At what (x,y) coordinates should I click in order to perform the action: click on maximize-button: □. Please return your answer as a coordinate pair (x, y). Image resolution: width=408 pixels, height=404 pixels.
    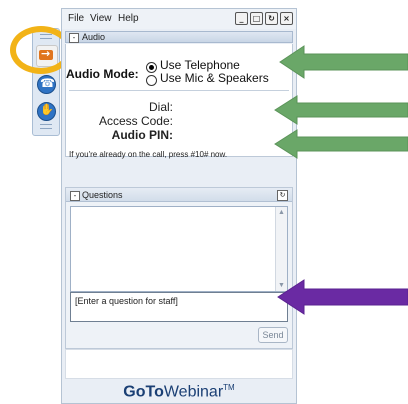
    Looking at the image, I should click on (256, 18).